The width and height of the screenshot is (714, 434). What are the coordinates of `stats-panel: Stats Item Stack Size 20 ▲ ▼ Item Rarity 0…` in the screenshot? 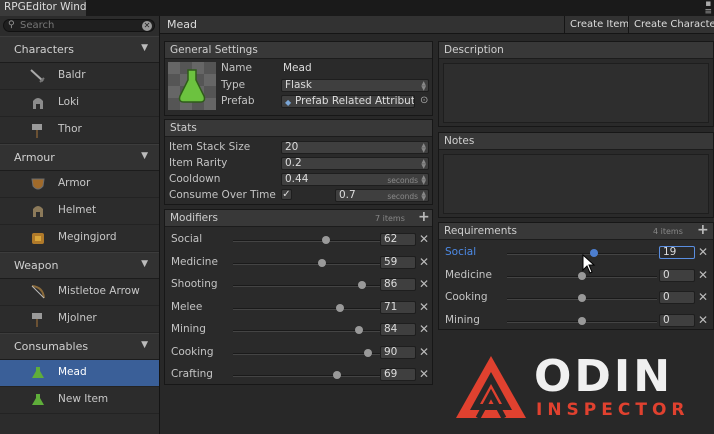 It's located at (298, 162).